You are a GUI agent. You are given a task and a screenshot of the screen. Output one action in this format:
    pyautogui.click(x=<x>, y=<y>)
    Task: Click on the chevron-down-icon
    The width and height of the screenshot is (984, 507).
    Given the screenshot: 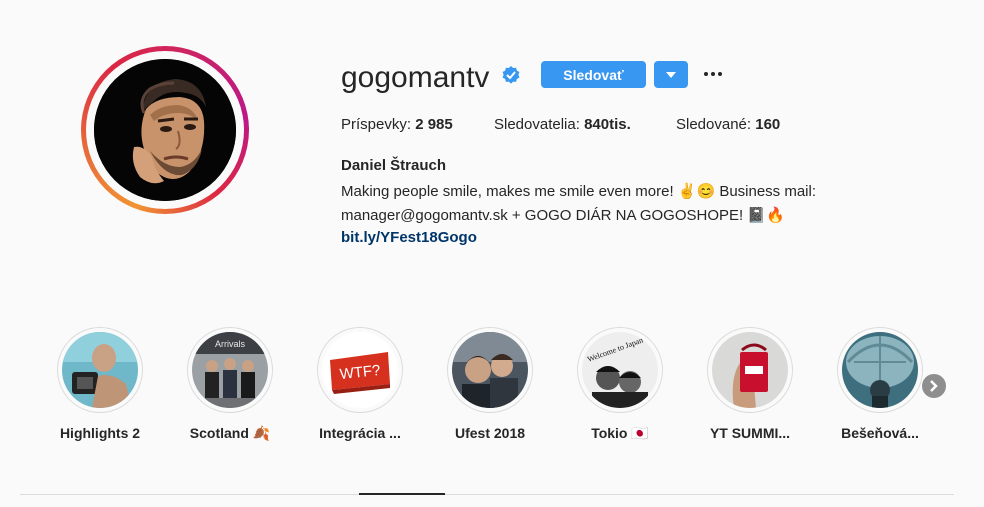 What is the action you would take?
    pyautogui.click(x=671, y=74)
    